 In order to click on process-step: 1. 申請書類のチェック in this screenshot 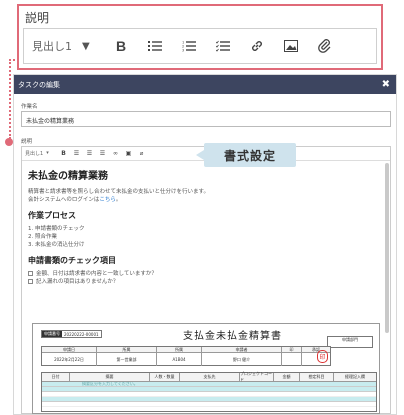, I will do `click(56, 229)`.